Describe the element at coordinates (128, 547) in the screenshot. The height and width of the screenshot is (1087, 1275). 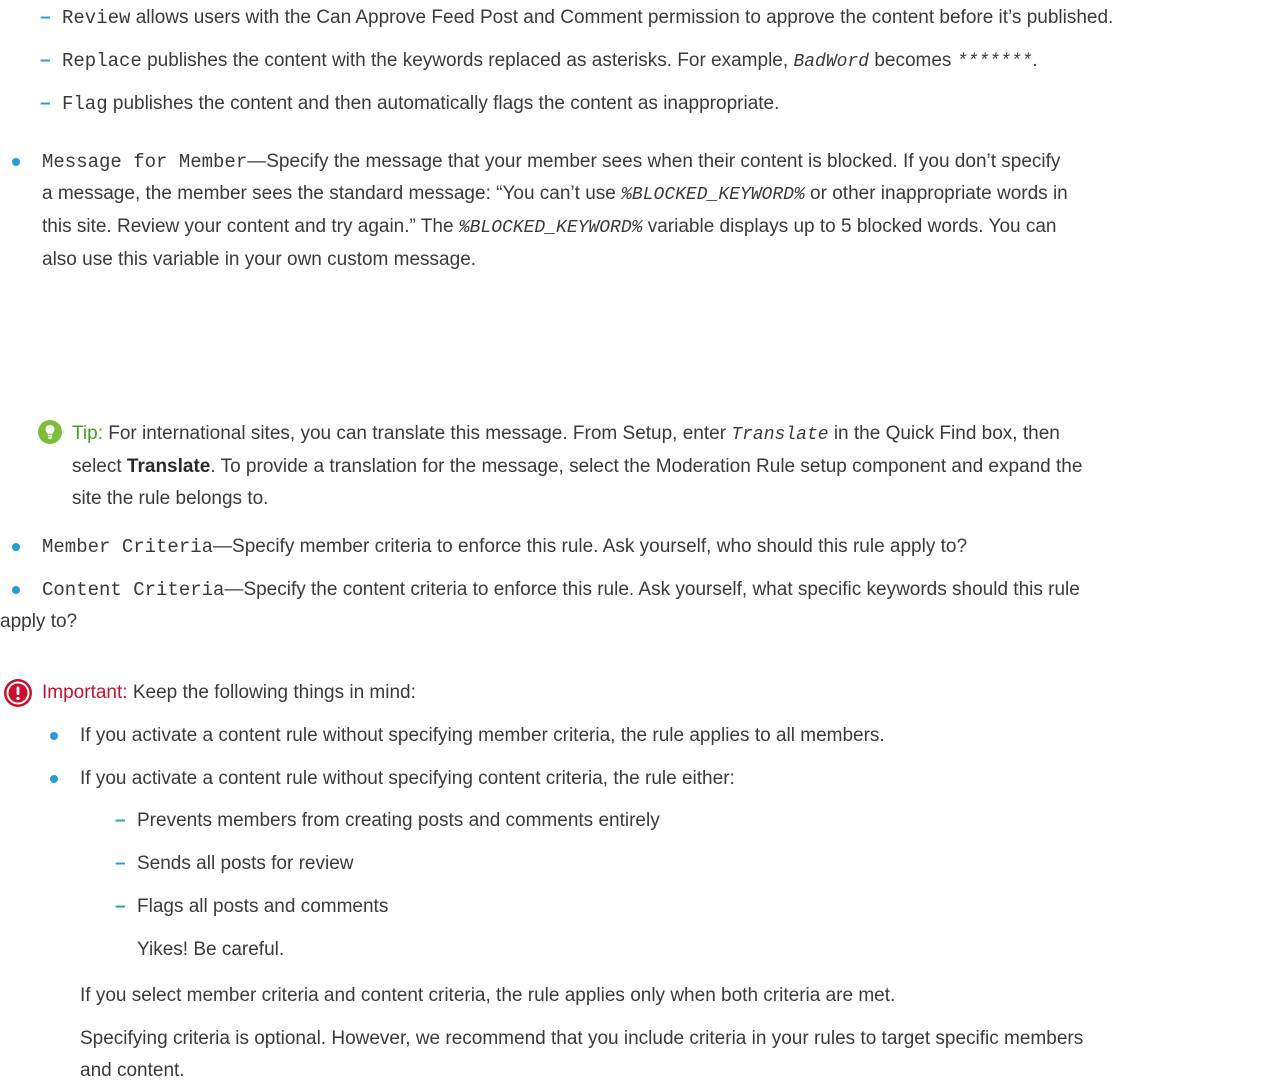
I see `field-code: Member Criteria` at that location.